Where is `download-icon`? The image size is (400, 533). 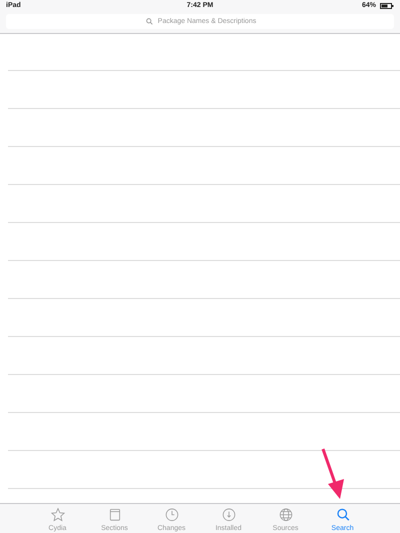
download-icon is located at coordinates (228, 514).